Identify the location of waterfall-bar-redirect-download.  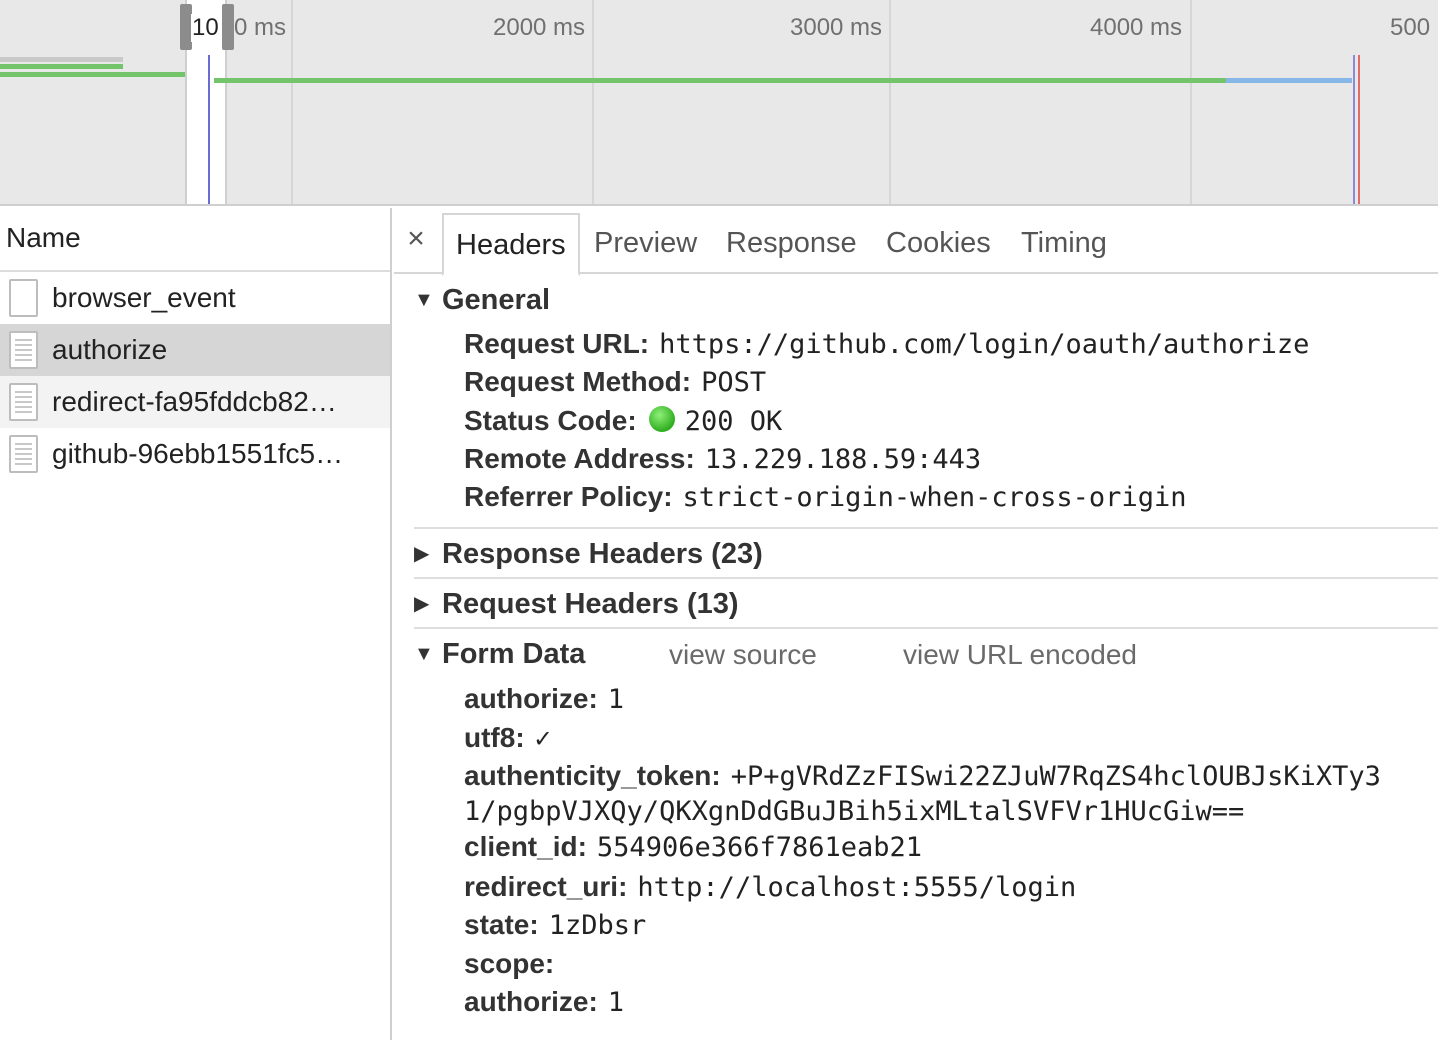
(1289, 80).